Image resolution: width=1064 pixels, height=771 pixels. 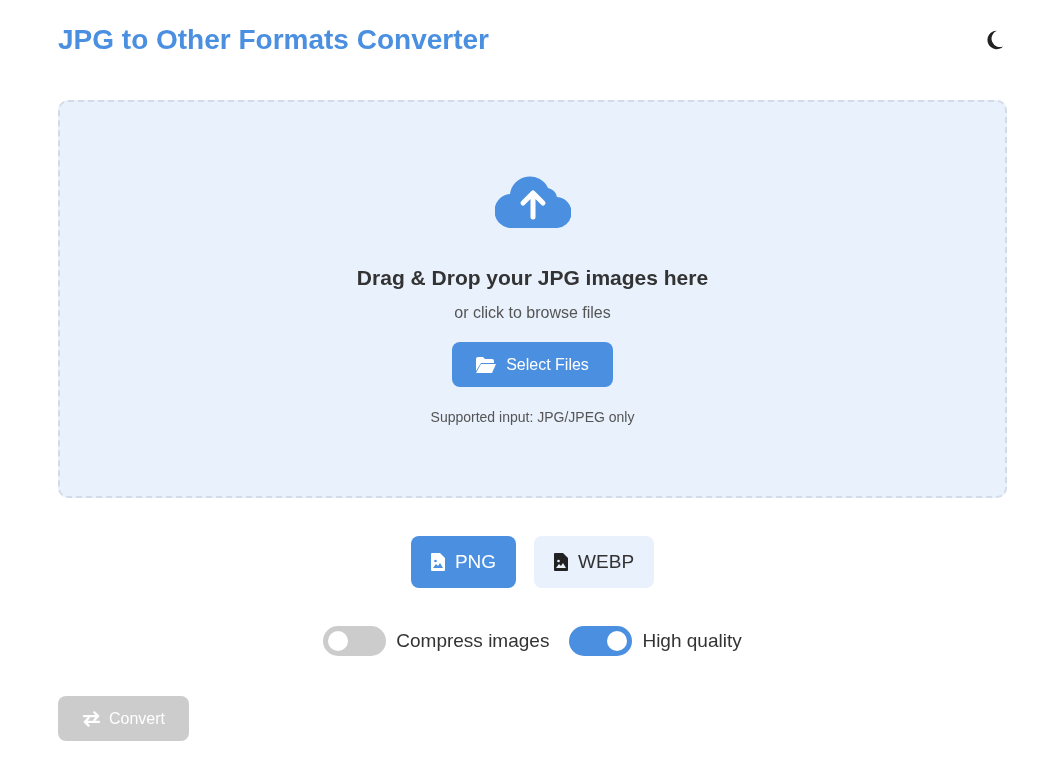 What do you see at coordinates (273, 40) in the screenshot?
I see `page-title: JPG to Other Formats Converter` at bounding box center [273, 40].